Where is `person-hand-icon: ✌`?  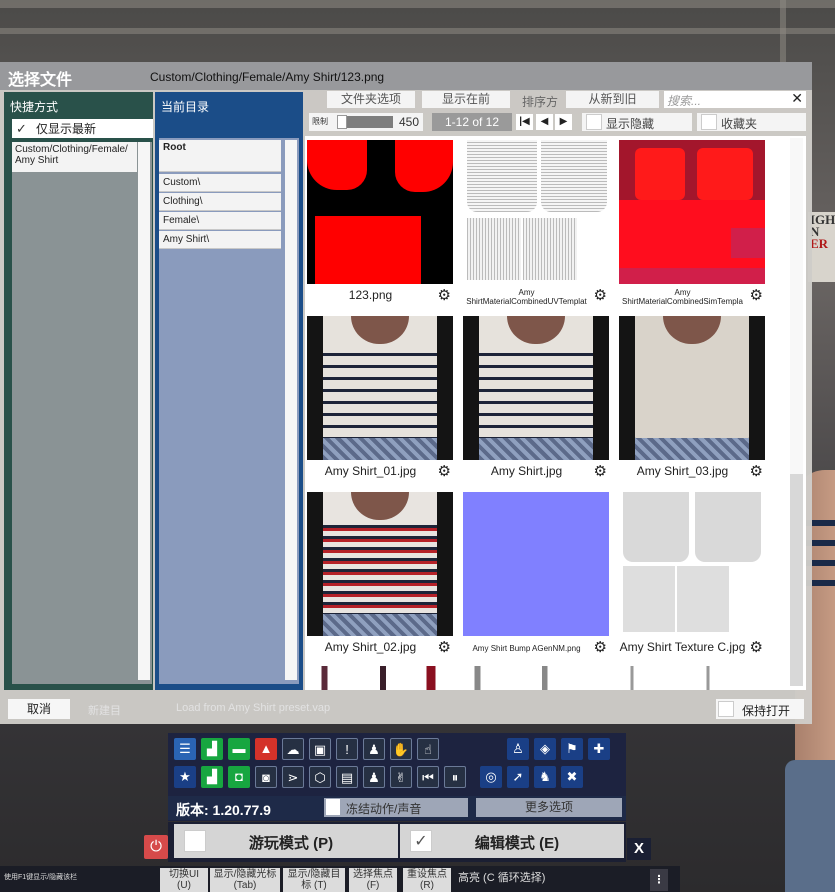
person-hand-icon: ✌ is located at coordinates (401, 777).